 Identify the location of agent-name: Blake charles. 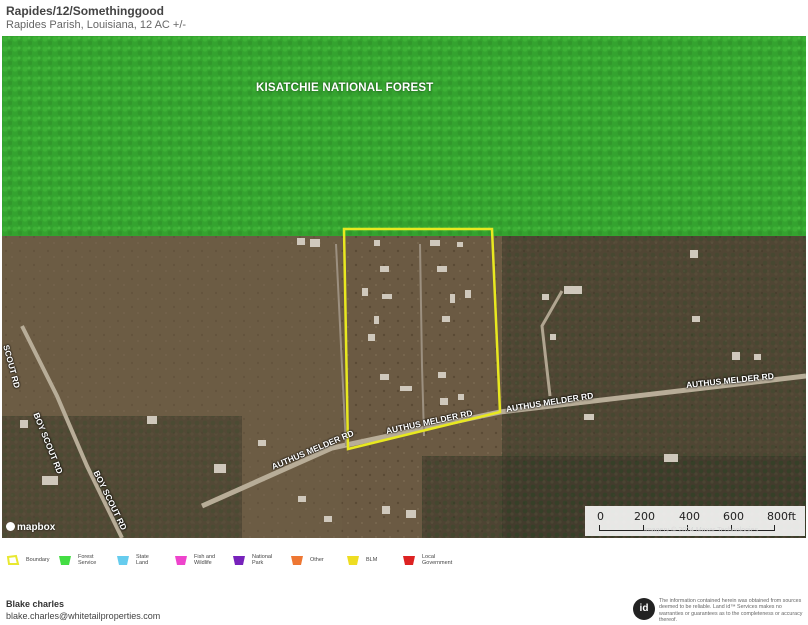
(35, 604).